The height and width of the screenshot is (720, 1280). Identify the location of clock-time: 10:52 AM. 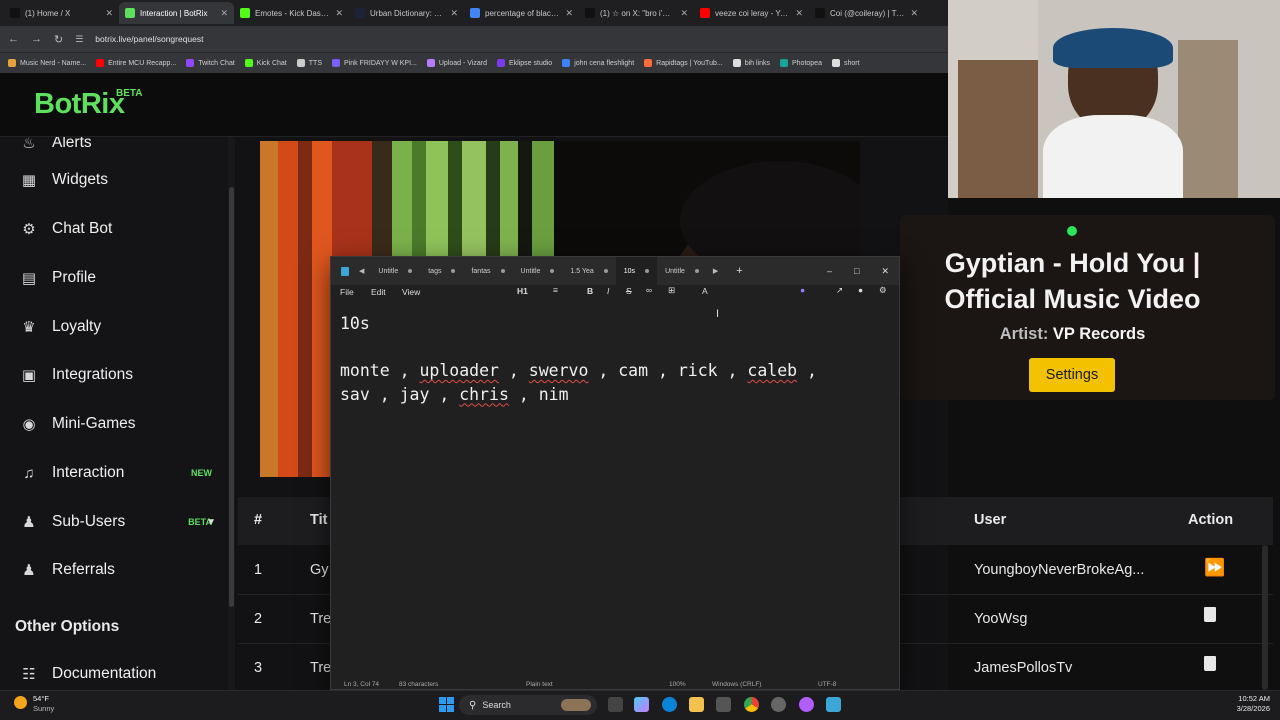
(1247, 698).